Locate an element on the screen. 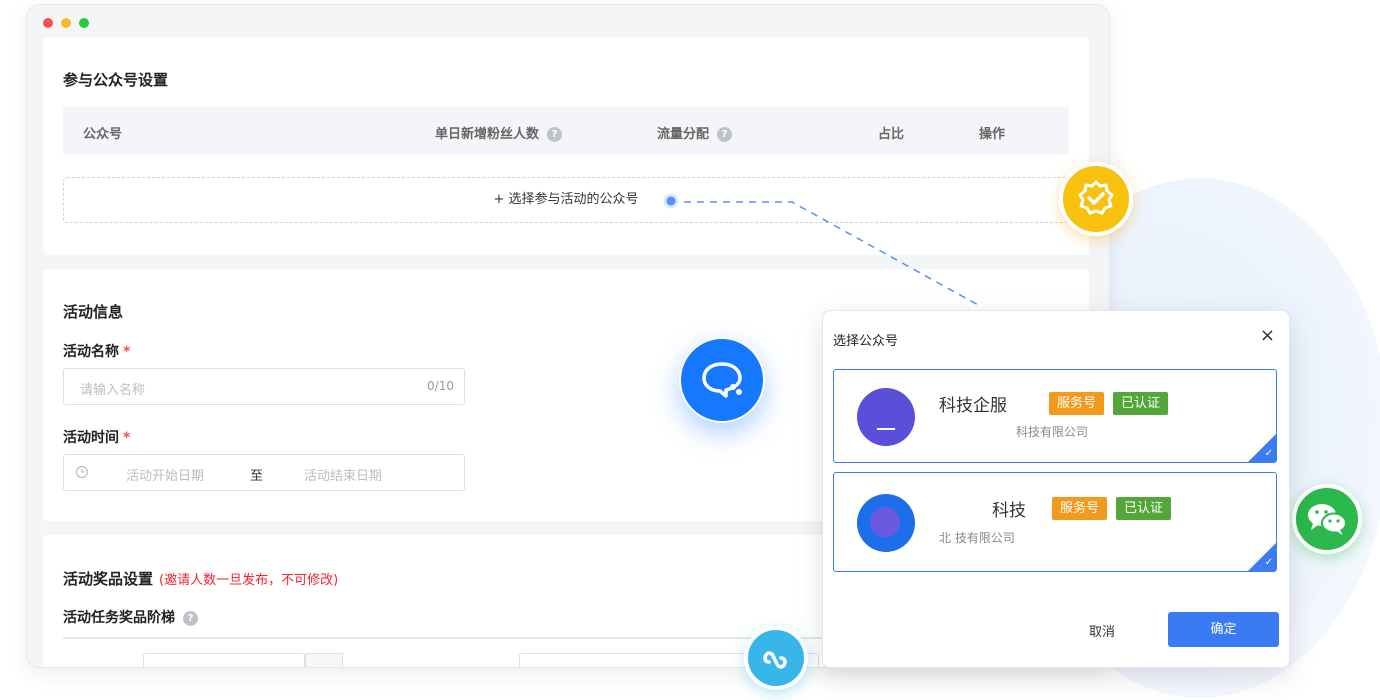 The width and height of the screenshot is (1380, 700). account-name: 科技企服 is located at coordinates (973, 406).